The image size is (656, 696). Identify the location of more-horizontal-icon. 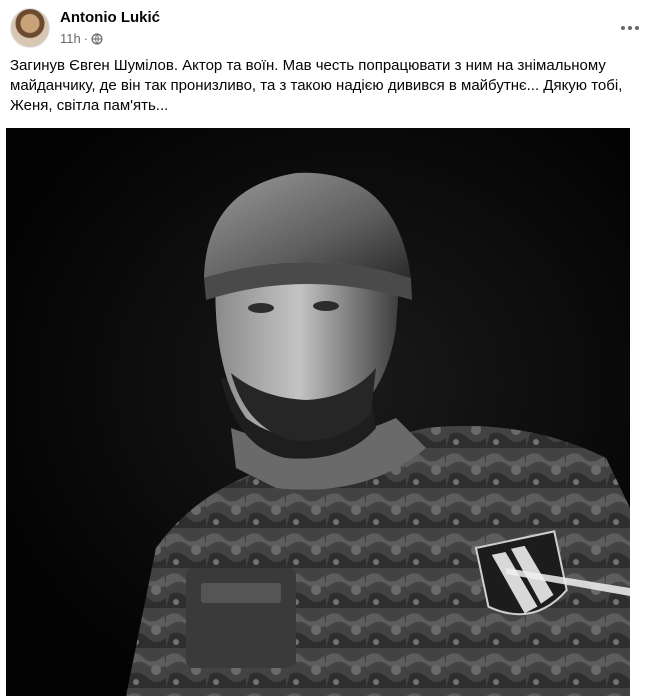
(630, 28).